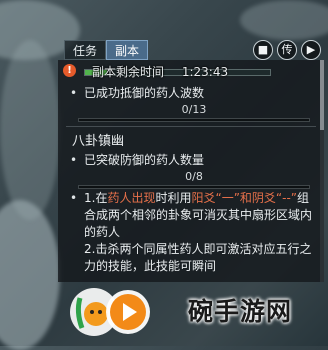 The width and height of the screenshot is (328, 350). What do you see at coordinates (244, 198) in the screenshot?
I see `desc-highlight: 阳爻“一”和阴爻“--”` at bounding box center [244, 198].